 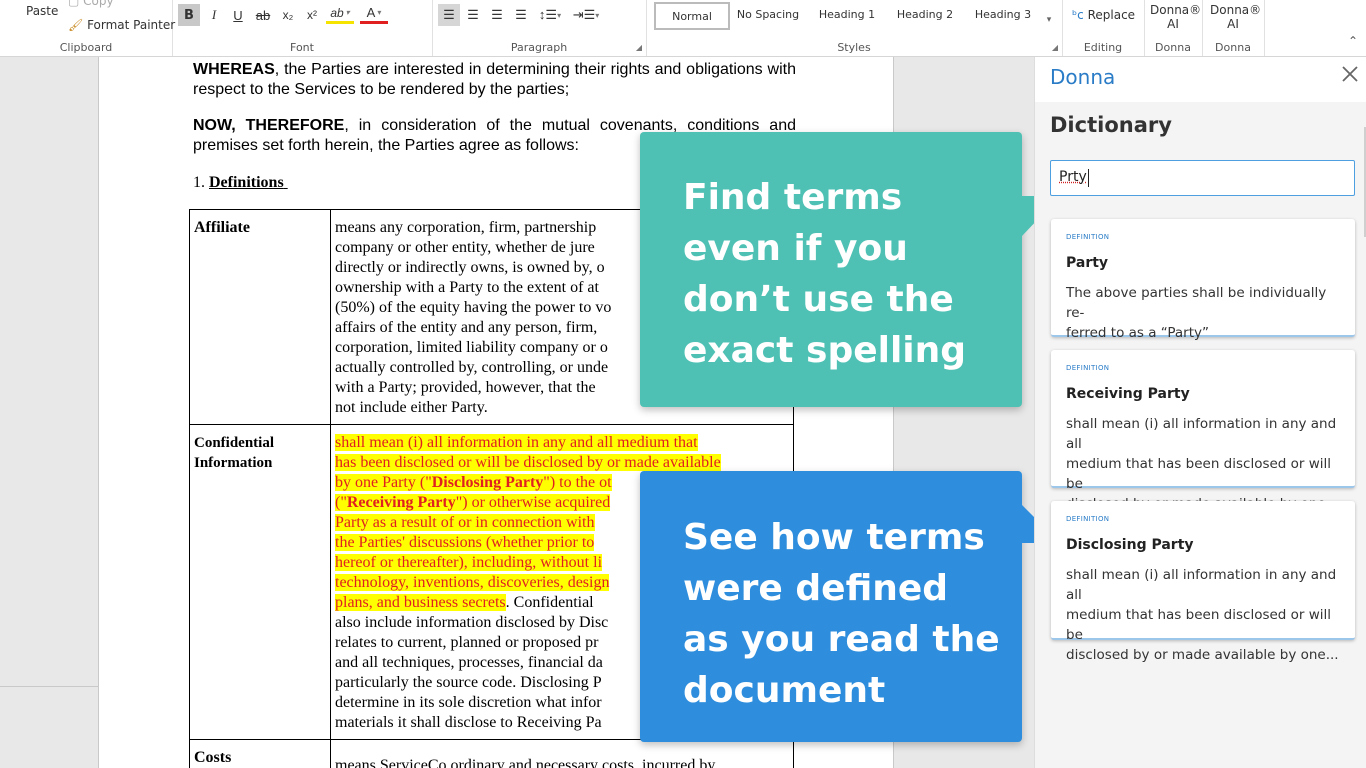 I want to click on font-label: Font, so click(x=302, y=47).